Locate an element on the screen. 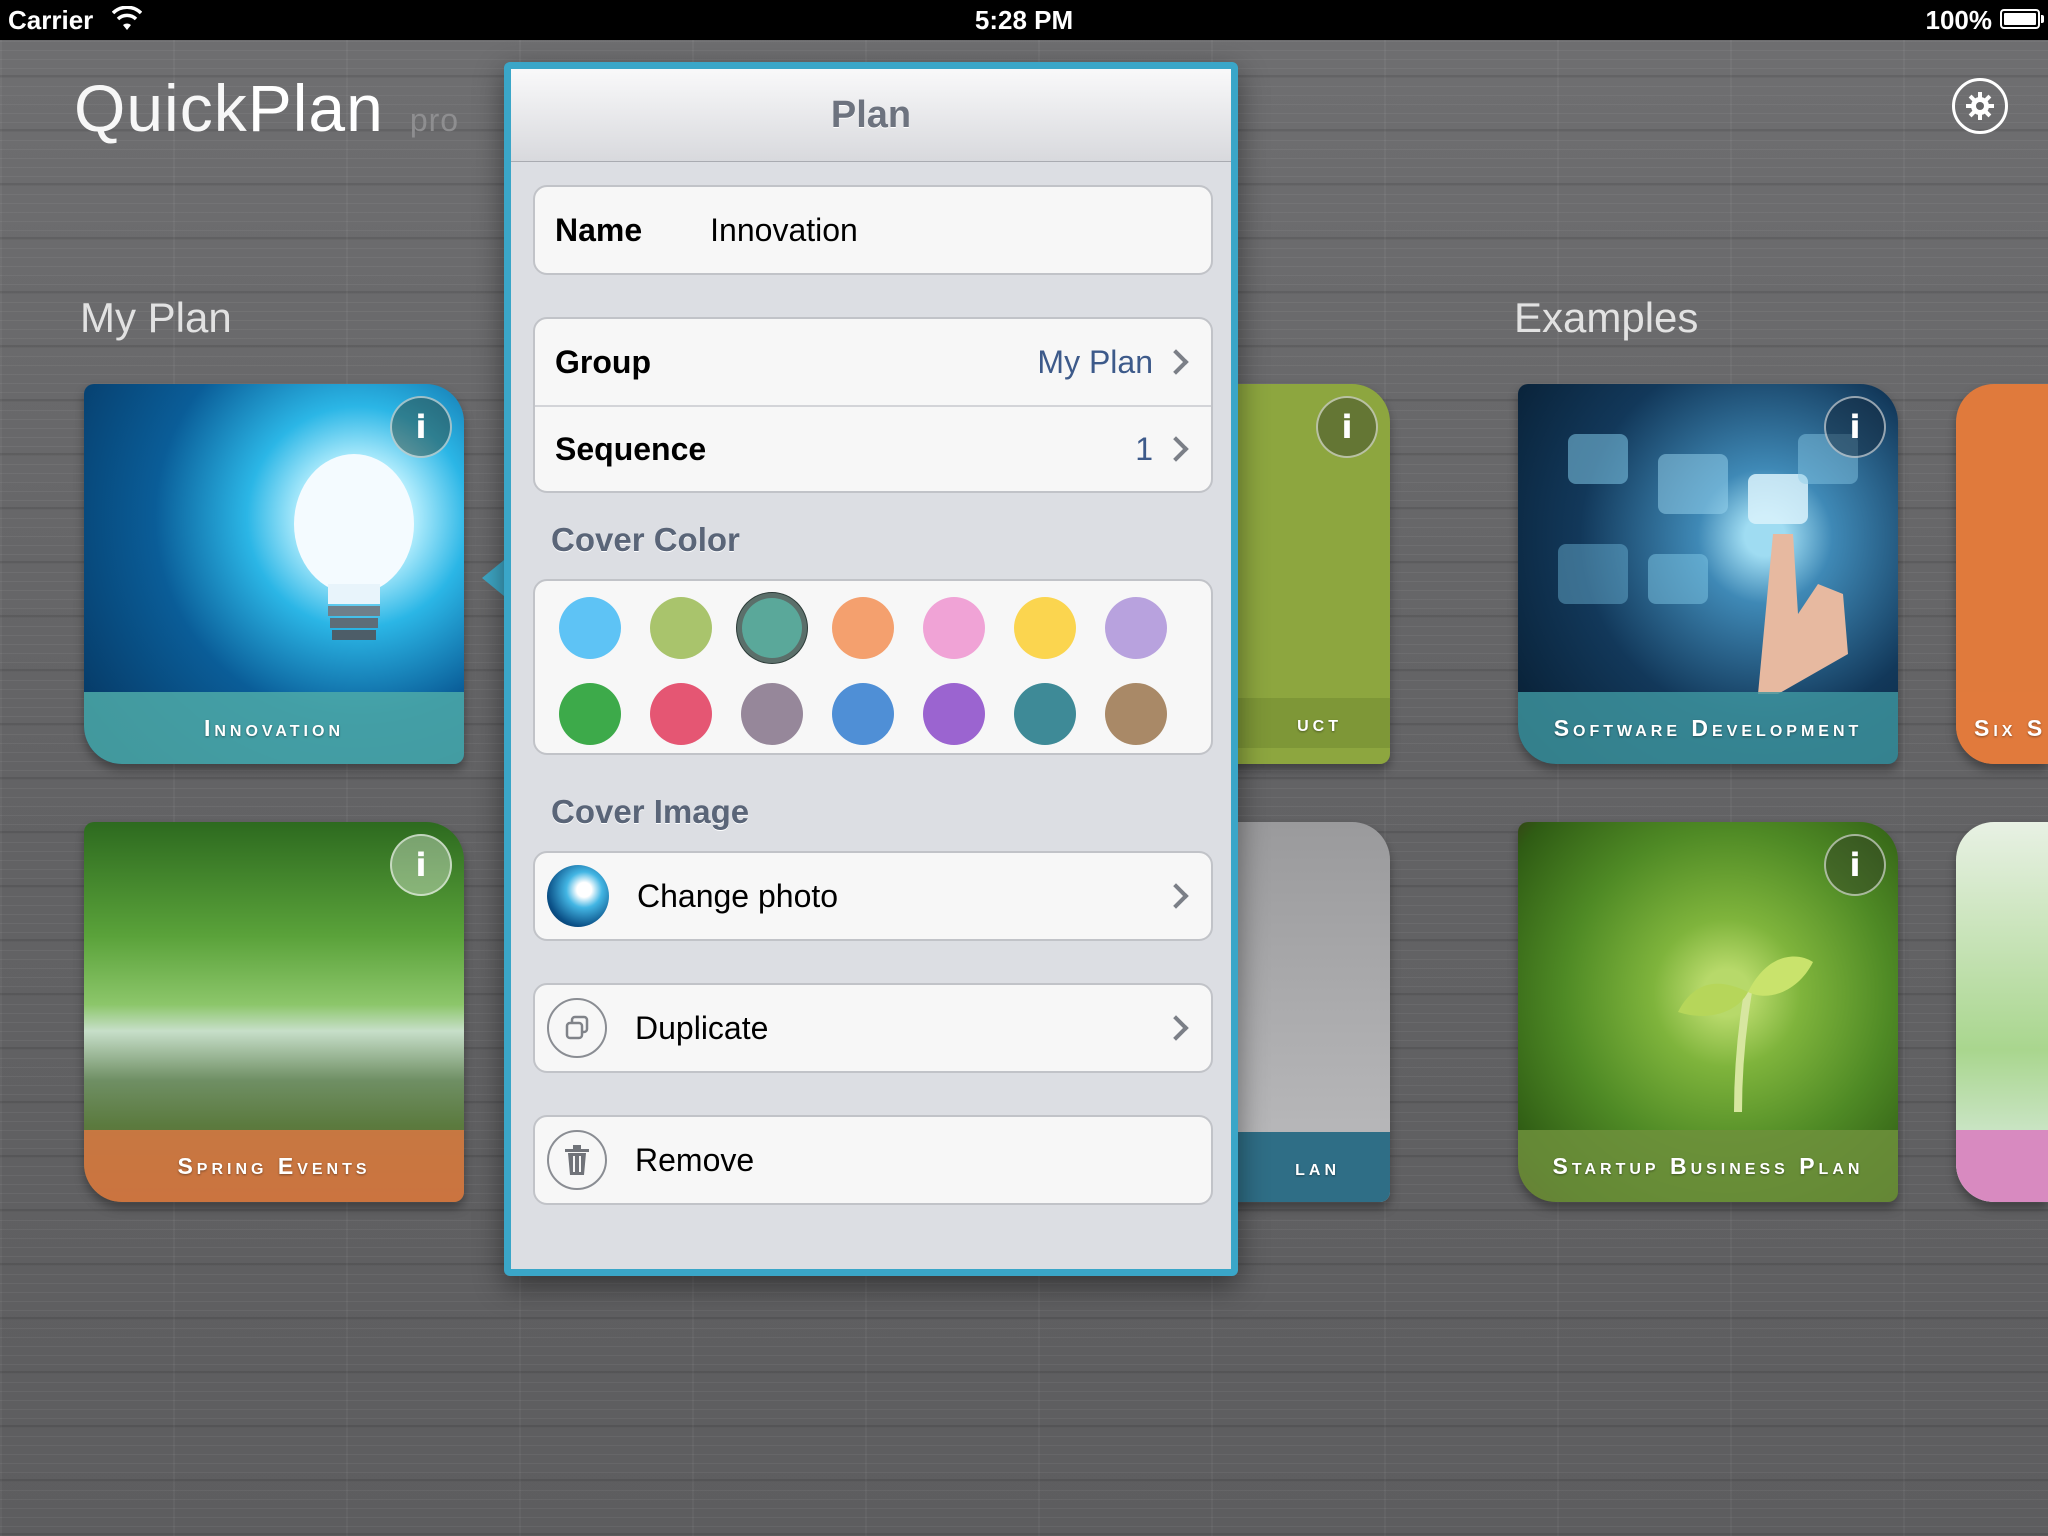 Image resolution: width=2048 pixels, height=1536 pixels. remove-group: Remove is located at coordinates (873, 1160).